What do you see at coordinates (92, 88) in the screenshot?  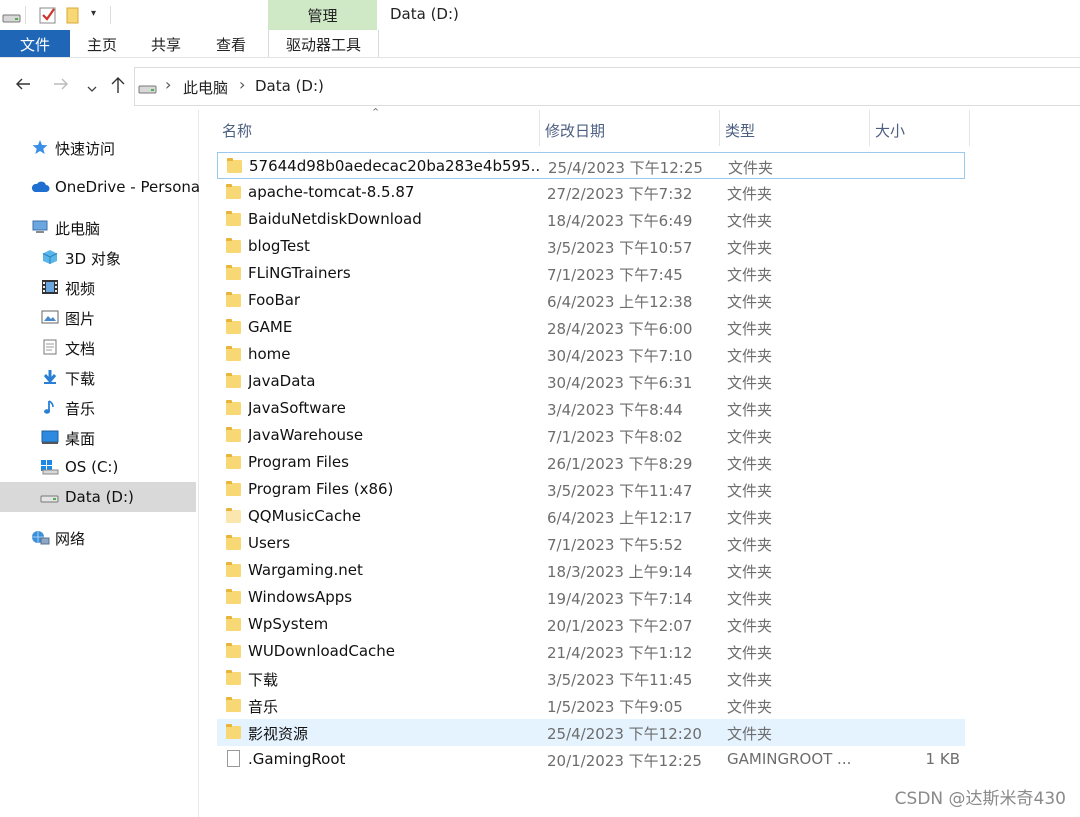 I see `recent-locations-chevron-icon` at bounding box center [92, 88].